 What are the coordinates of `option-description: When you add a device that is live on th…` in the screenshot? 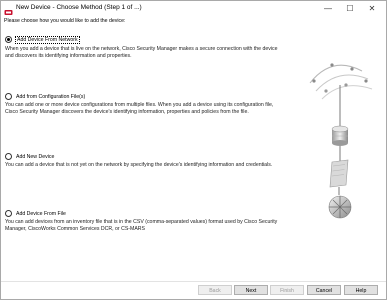 It's located at (141, 52).